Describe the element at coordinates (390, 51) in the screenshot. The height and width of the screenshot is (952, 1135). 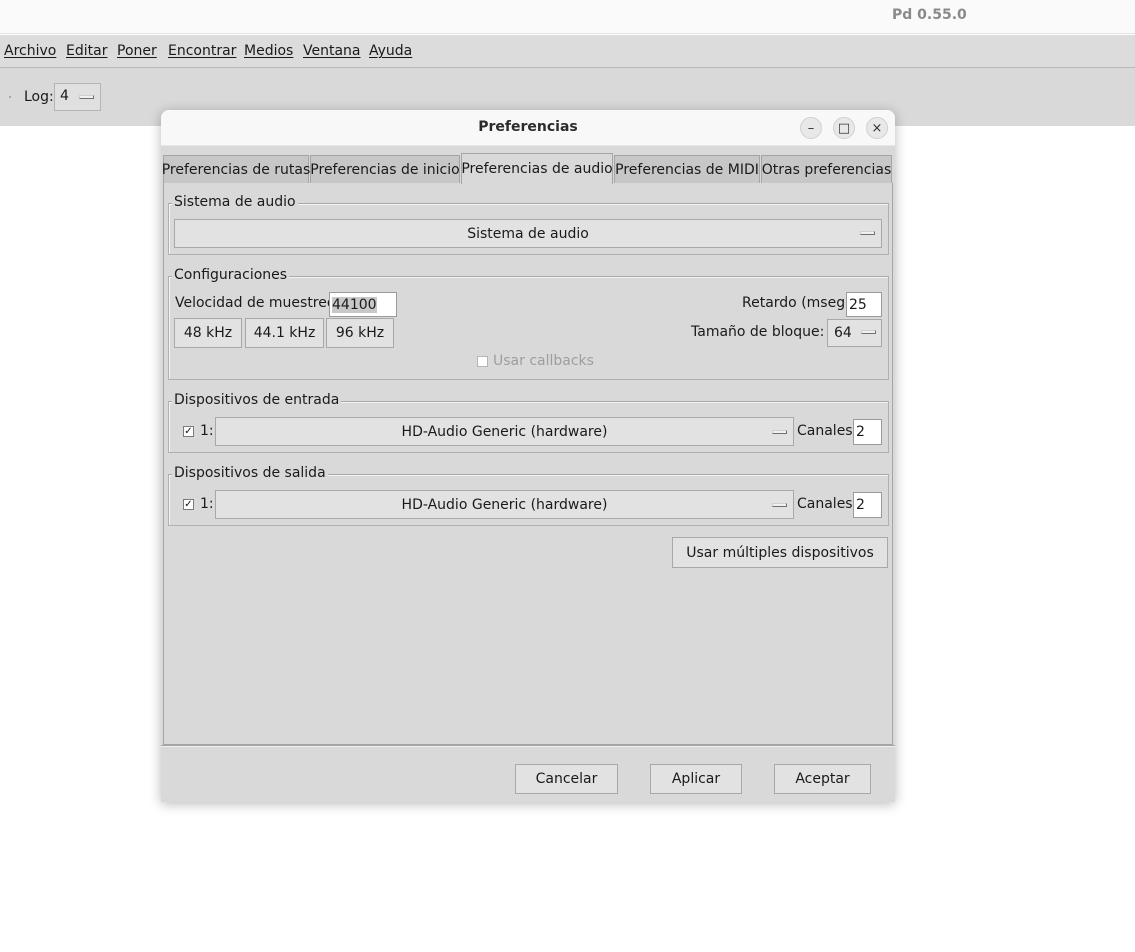
I see `menu-ayuda: Ayuda` at that location.